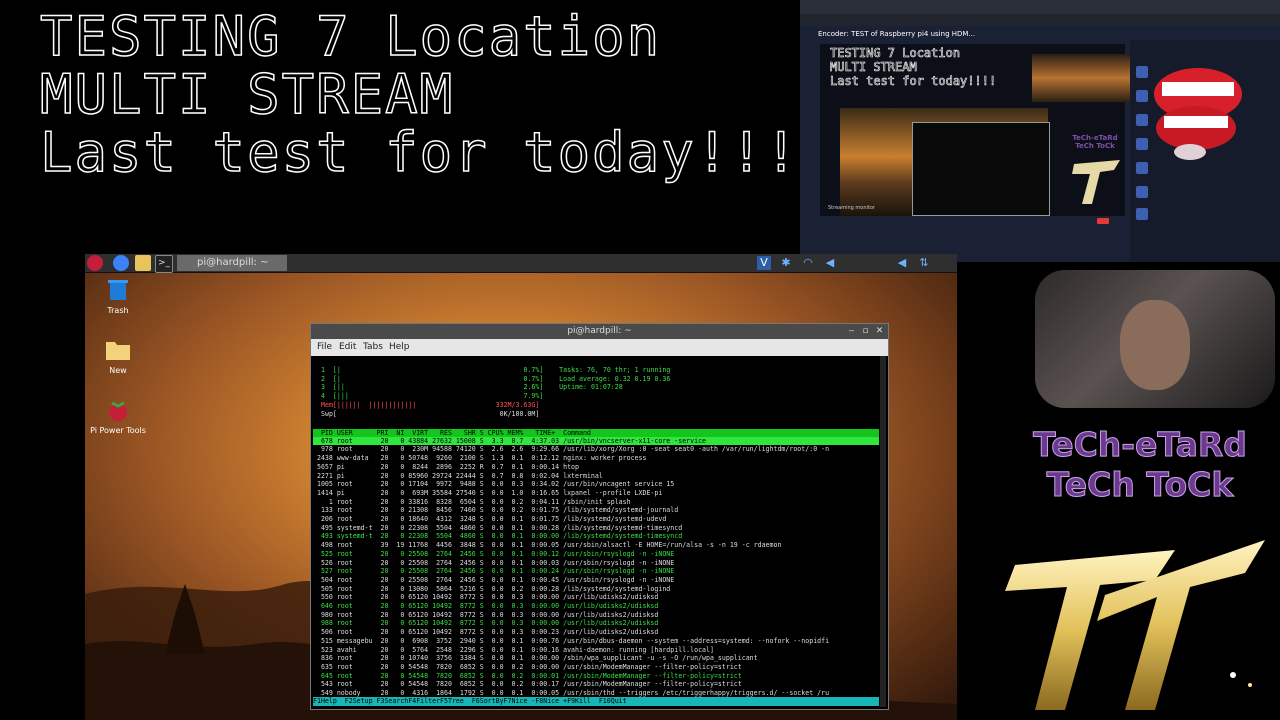 The height and width of the screenshot is (720, 1280). I want to click on menu-help: Help, so click(399, 347).